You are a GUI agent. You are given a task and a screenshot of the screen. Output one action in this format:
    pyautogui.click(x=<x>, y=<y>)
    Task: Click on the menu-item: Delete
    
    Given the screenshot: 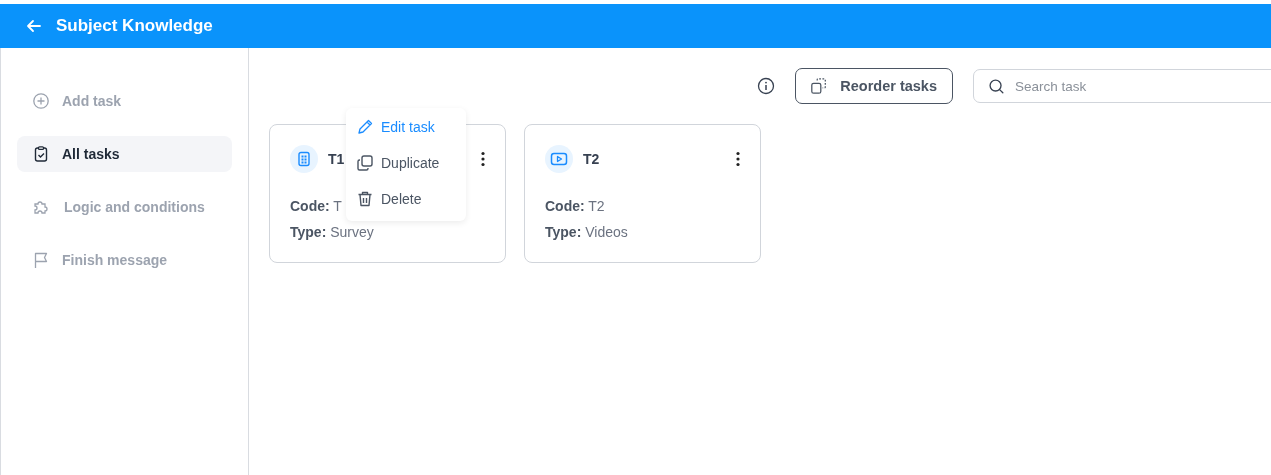 What is the action you would take?
    pyautogui.click(x=406, y=199)
    